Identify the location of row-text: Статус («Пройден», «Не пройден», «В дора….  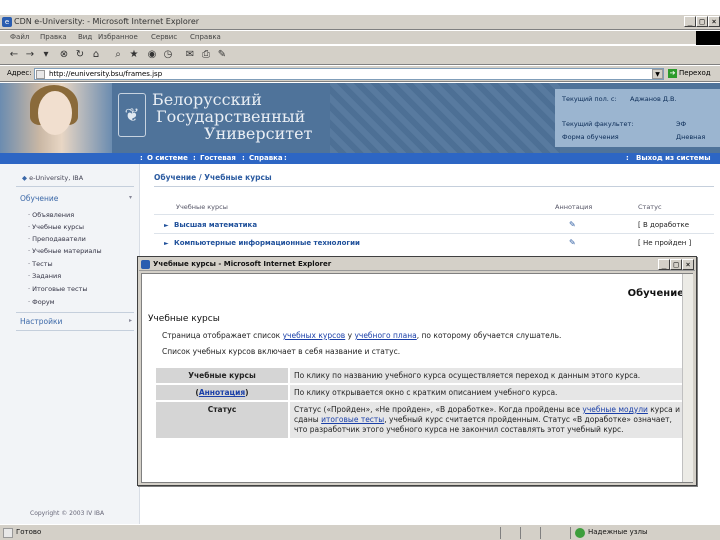
(487, 420).